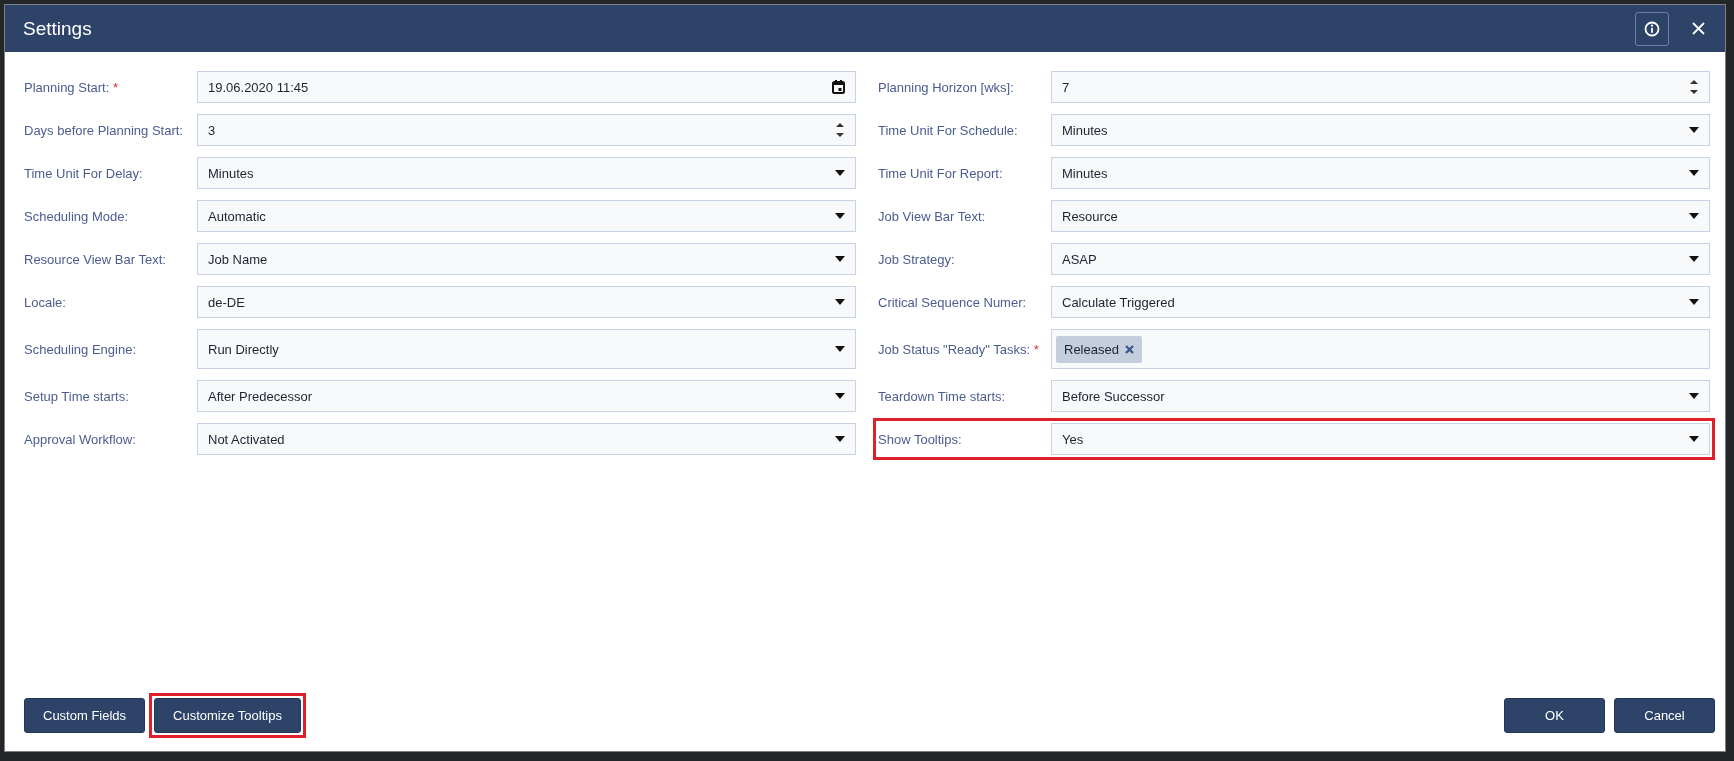 Image resolution: width=1734 pixels, height=761 pixels. What do you see at coordinates (58, 28) in the screenshot?
I see `window-title: Settings` at bounding box center [58, 28].